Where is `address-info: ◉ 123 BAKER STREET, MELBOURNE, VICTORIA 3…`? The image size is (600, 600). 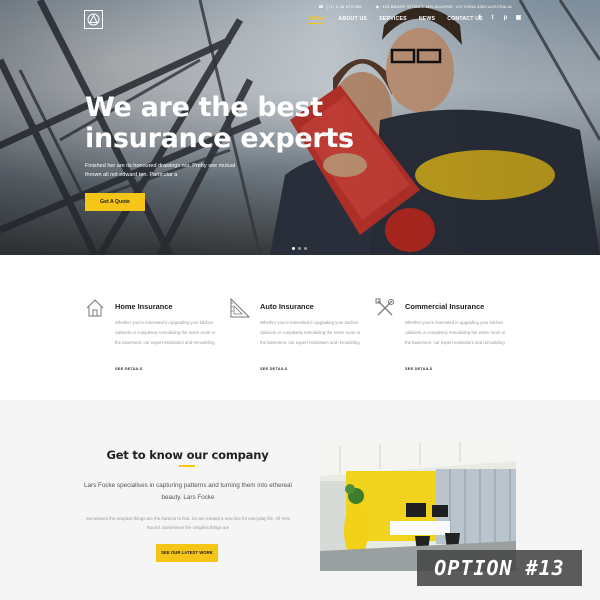
address-info: ◉ 123 BAKER STREET, MELBOURNE, VICTORIA 3… is located at coordinates (444, 6).